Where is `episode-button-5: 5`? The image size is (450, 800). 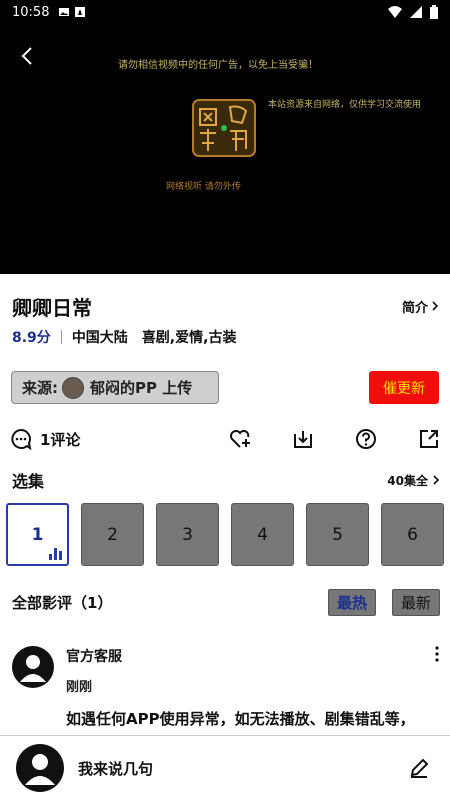 episode-button-5: 5 is located at coordinates (337, 534).